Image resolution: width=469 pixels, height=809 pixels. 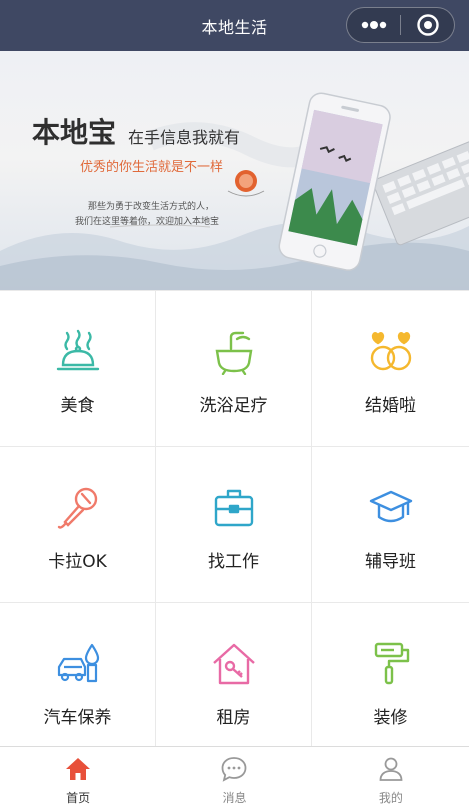 I want to click on paint-roller-icon, so click(x=391, y=663).